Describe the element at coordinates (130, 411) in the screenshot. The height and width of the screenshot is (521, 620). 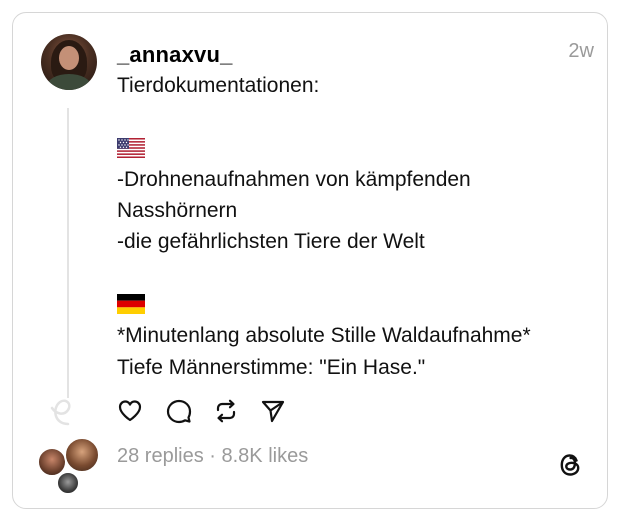
I see `heart-icon` at that location.